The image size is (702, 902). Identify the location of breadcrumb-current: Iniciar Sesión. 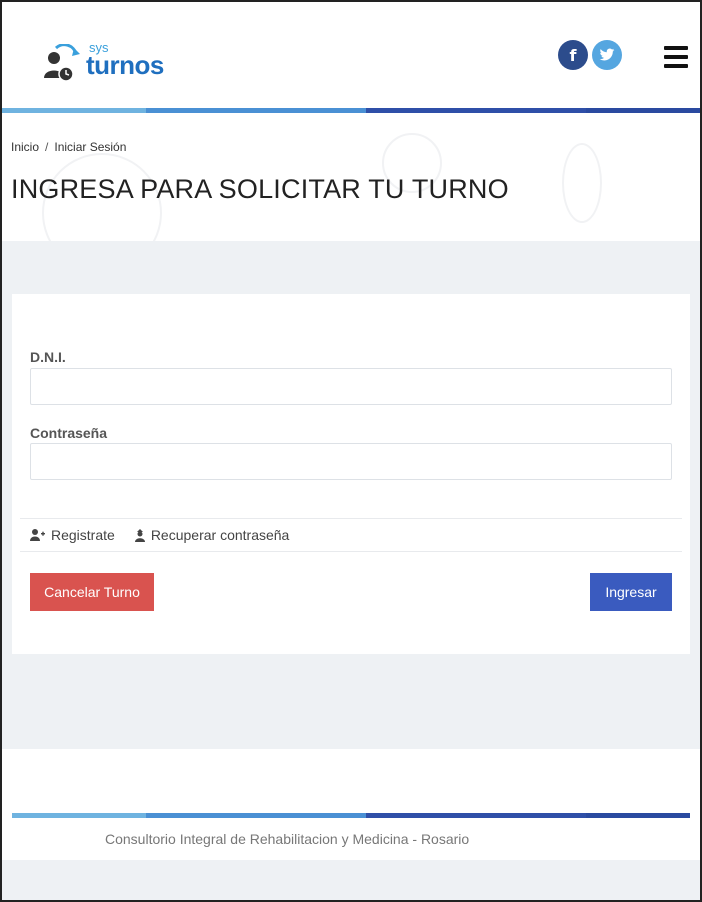
(90, 147).